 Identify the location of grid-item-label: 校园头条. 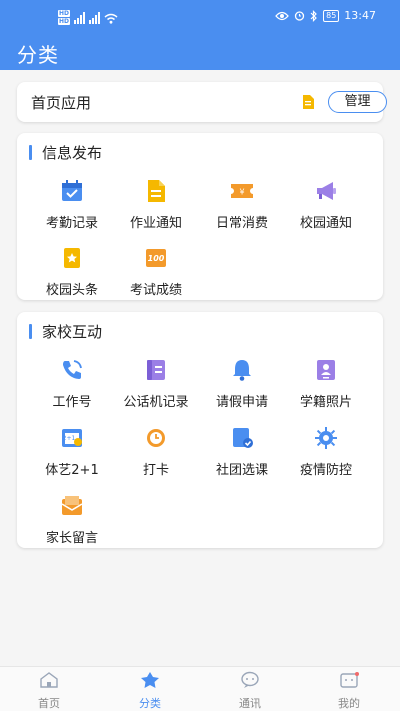
(71, 290).